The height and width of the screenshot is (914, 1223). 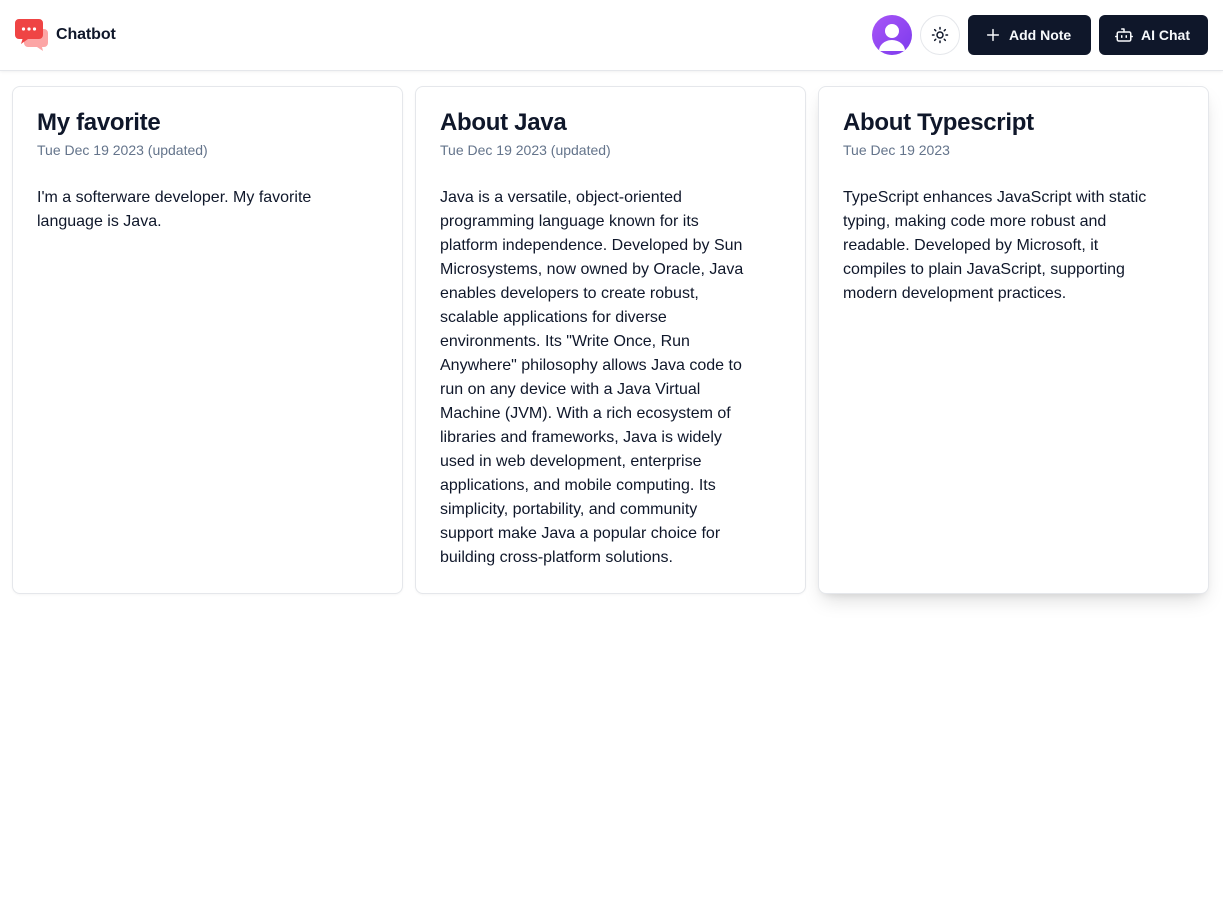 I want to click on user-avatar, so click(x=892, y=35).